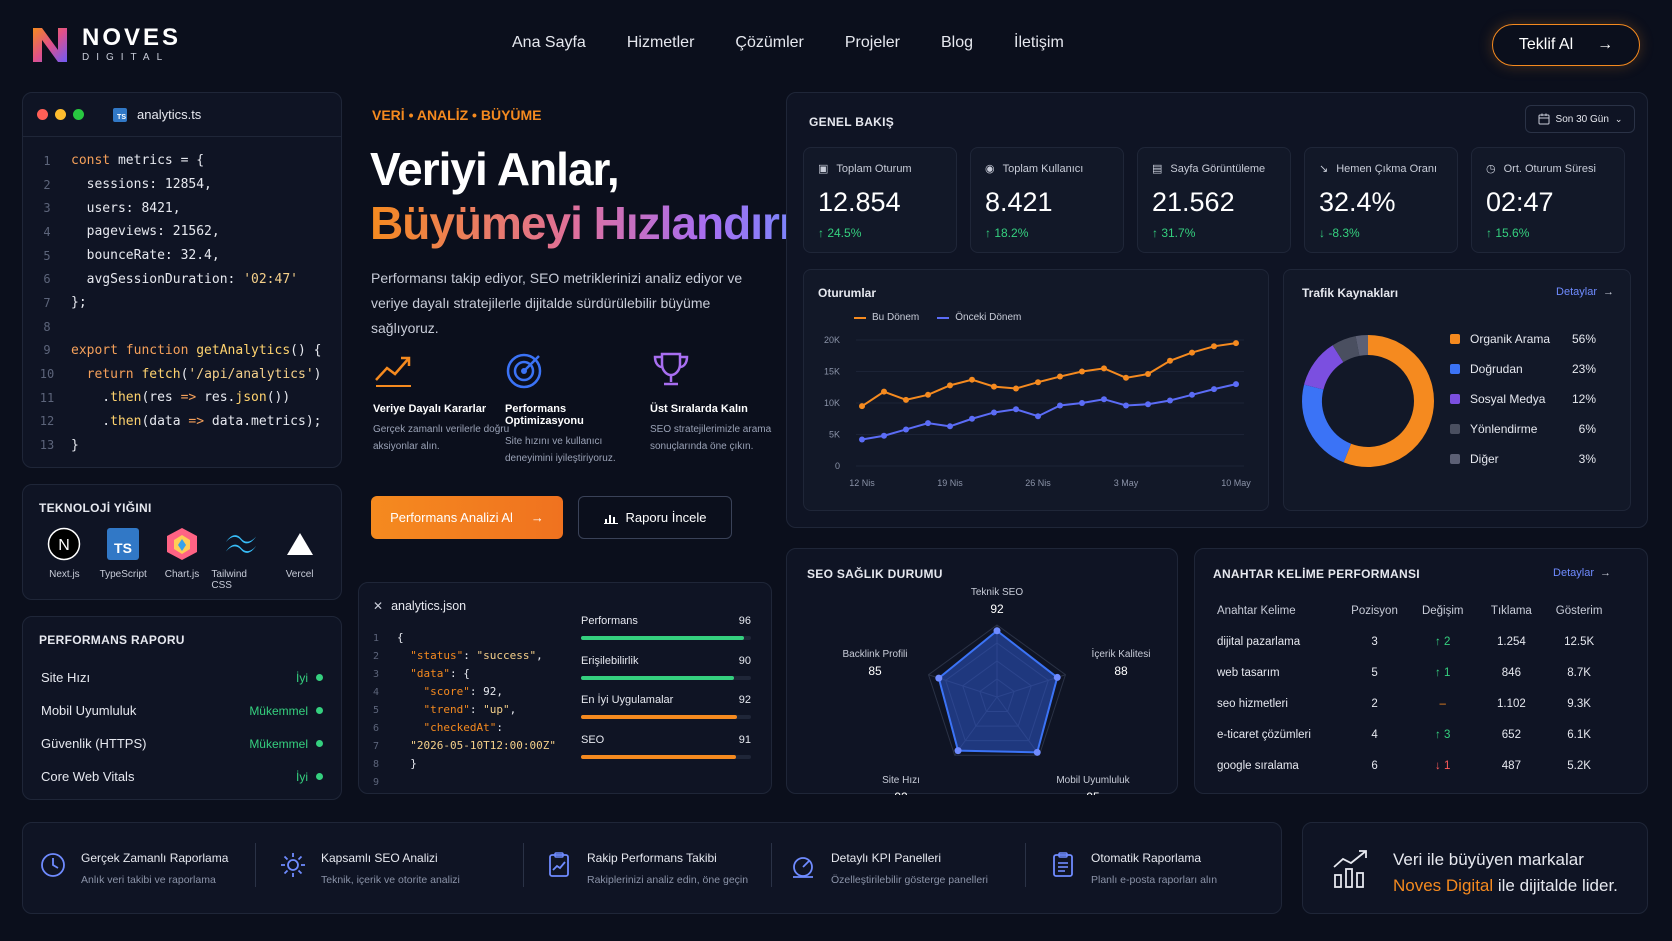 This screenshot has height=941, width=1672. What do you see at coordinates (240, 559) in the screenshot?
I see `tech-item-tailwind: Tailwind CSS` at bounding box center [240, 559].